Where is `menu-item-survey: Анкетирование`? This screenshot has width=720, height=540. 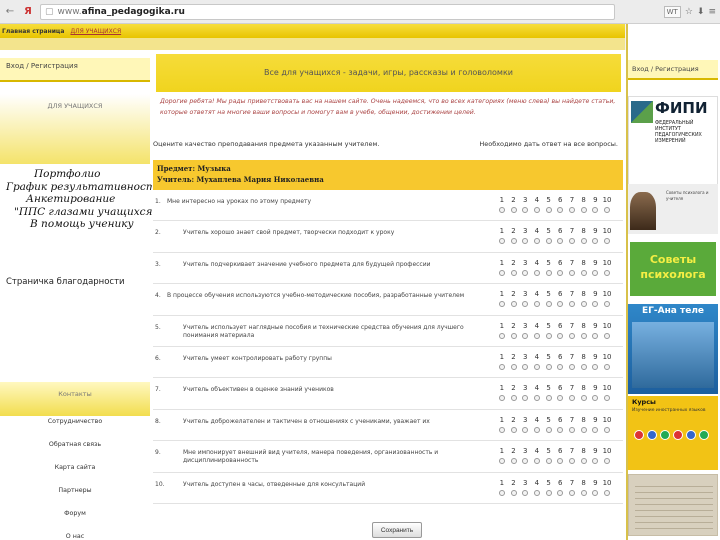 menu-item-survey: Анкетирование is located at coordinates (78, 199).